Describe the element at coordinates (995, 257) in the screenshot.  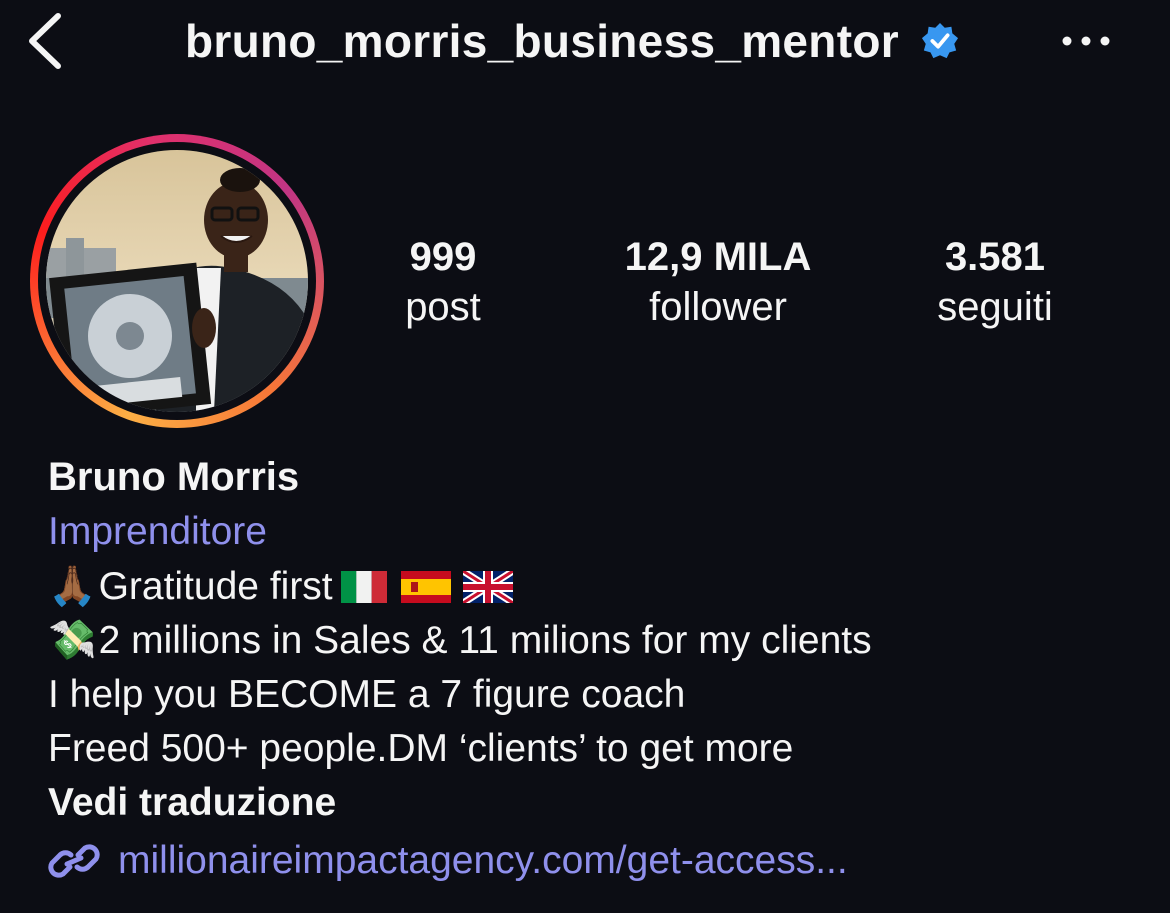
I see `following-count-value: 3.581` at that location.